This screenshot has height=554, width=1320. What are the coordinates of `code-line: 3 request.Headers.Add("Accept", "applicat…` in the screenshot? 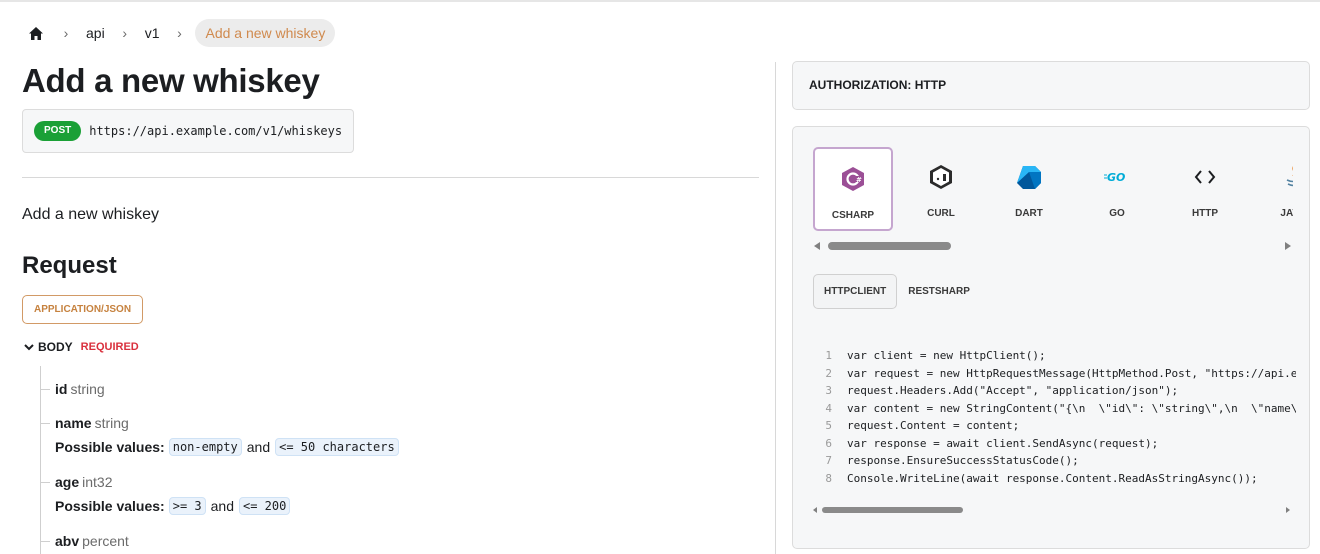 It's located at (1002, 390).